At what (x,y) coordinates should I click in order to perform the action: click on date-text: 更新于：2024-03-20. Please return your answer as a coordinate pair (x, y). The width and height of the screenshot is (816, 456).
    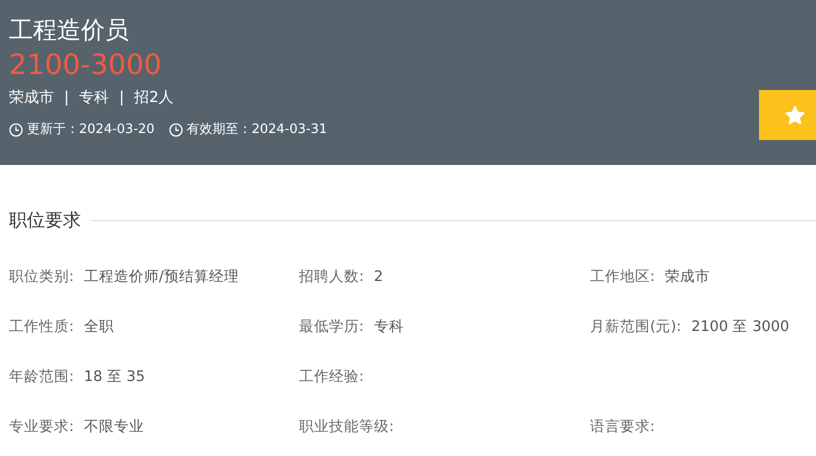
    Looking at the image, I should click on (91, 130).